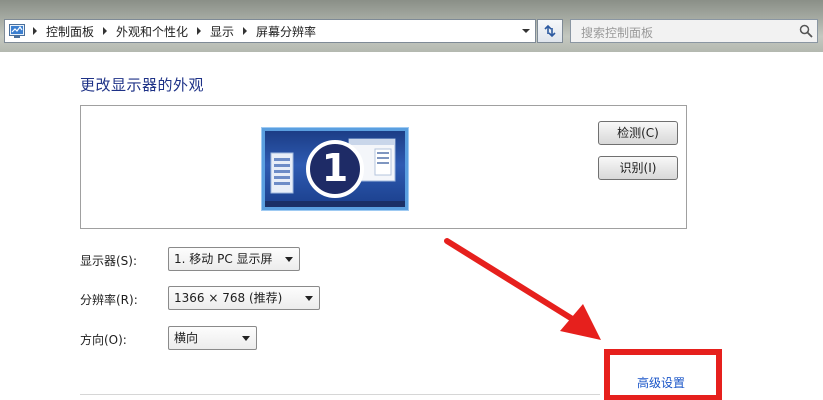 This screenshot has height=400, width=823. I want to click on advanced-settings-link: 高级设置, so click(661, 382).